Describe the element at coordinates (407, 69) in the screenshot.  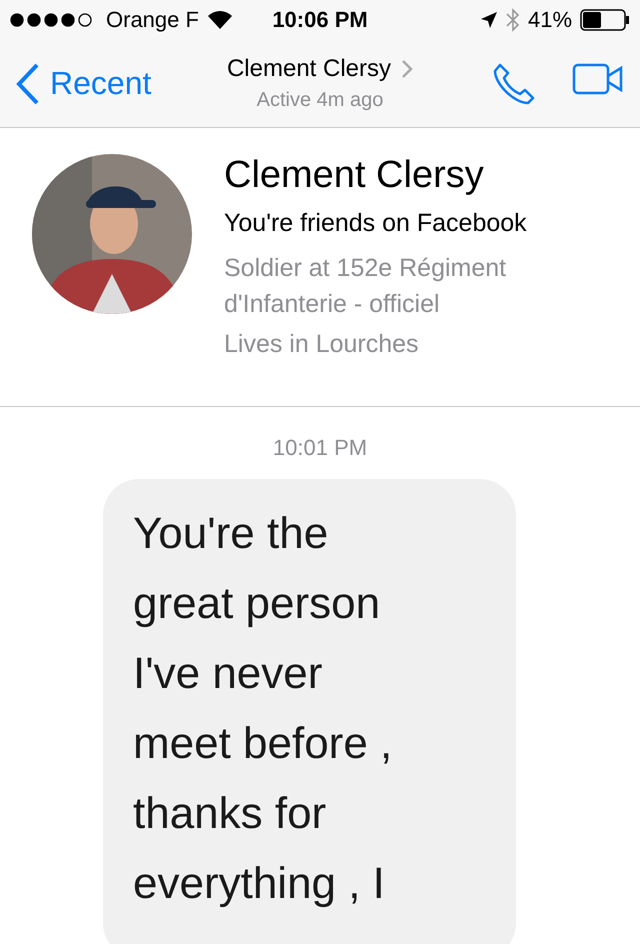
I see `chevron-icon` at that location.